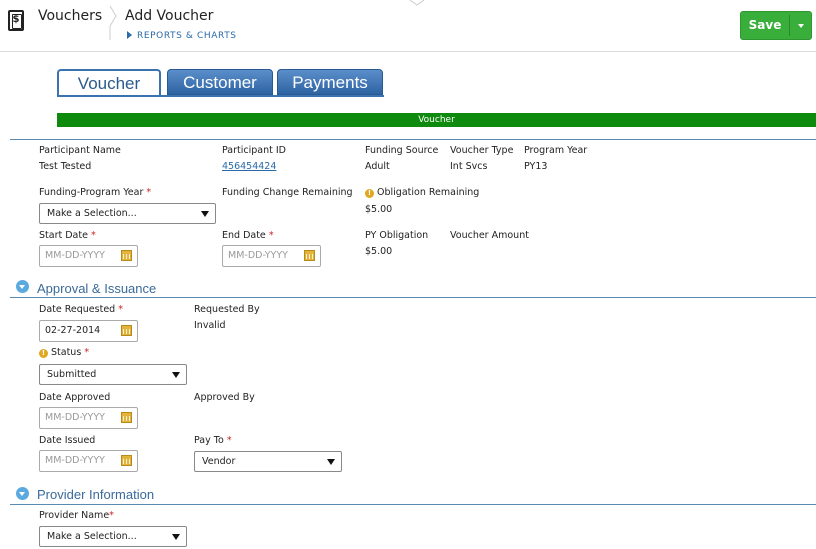 This screenshot has width=816, height=549. I want to click on tab-voucher: Voucher, so click(109, 82).